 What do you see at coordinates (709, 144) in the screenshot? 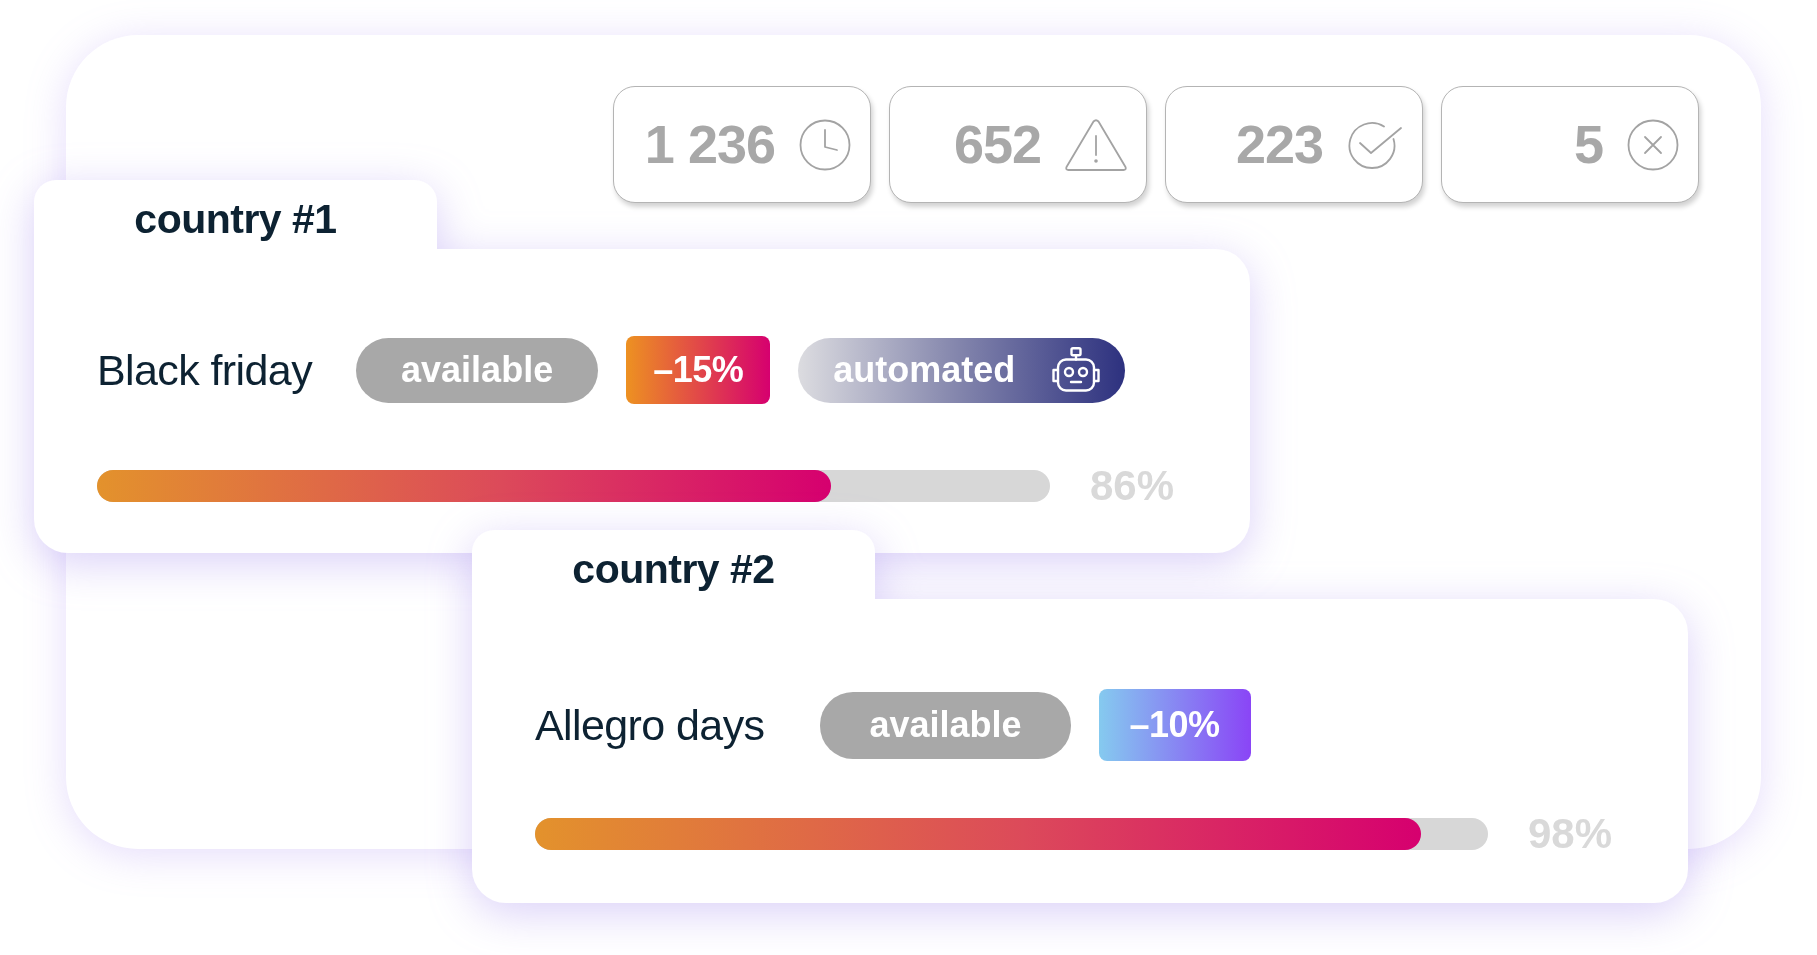
I see `stat-value: 1 236` at bounding box center [709, 144].